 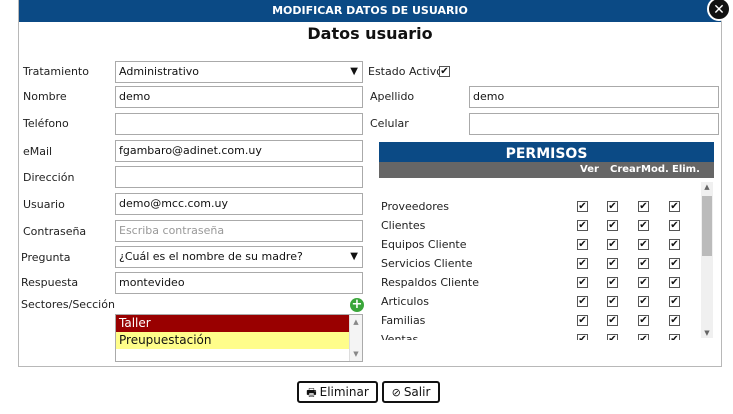 I want to click on permiso-name: Servicios Cliente, so click(x=427, y=263).